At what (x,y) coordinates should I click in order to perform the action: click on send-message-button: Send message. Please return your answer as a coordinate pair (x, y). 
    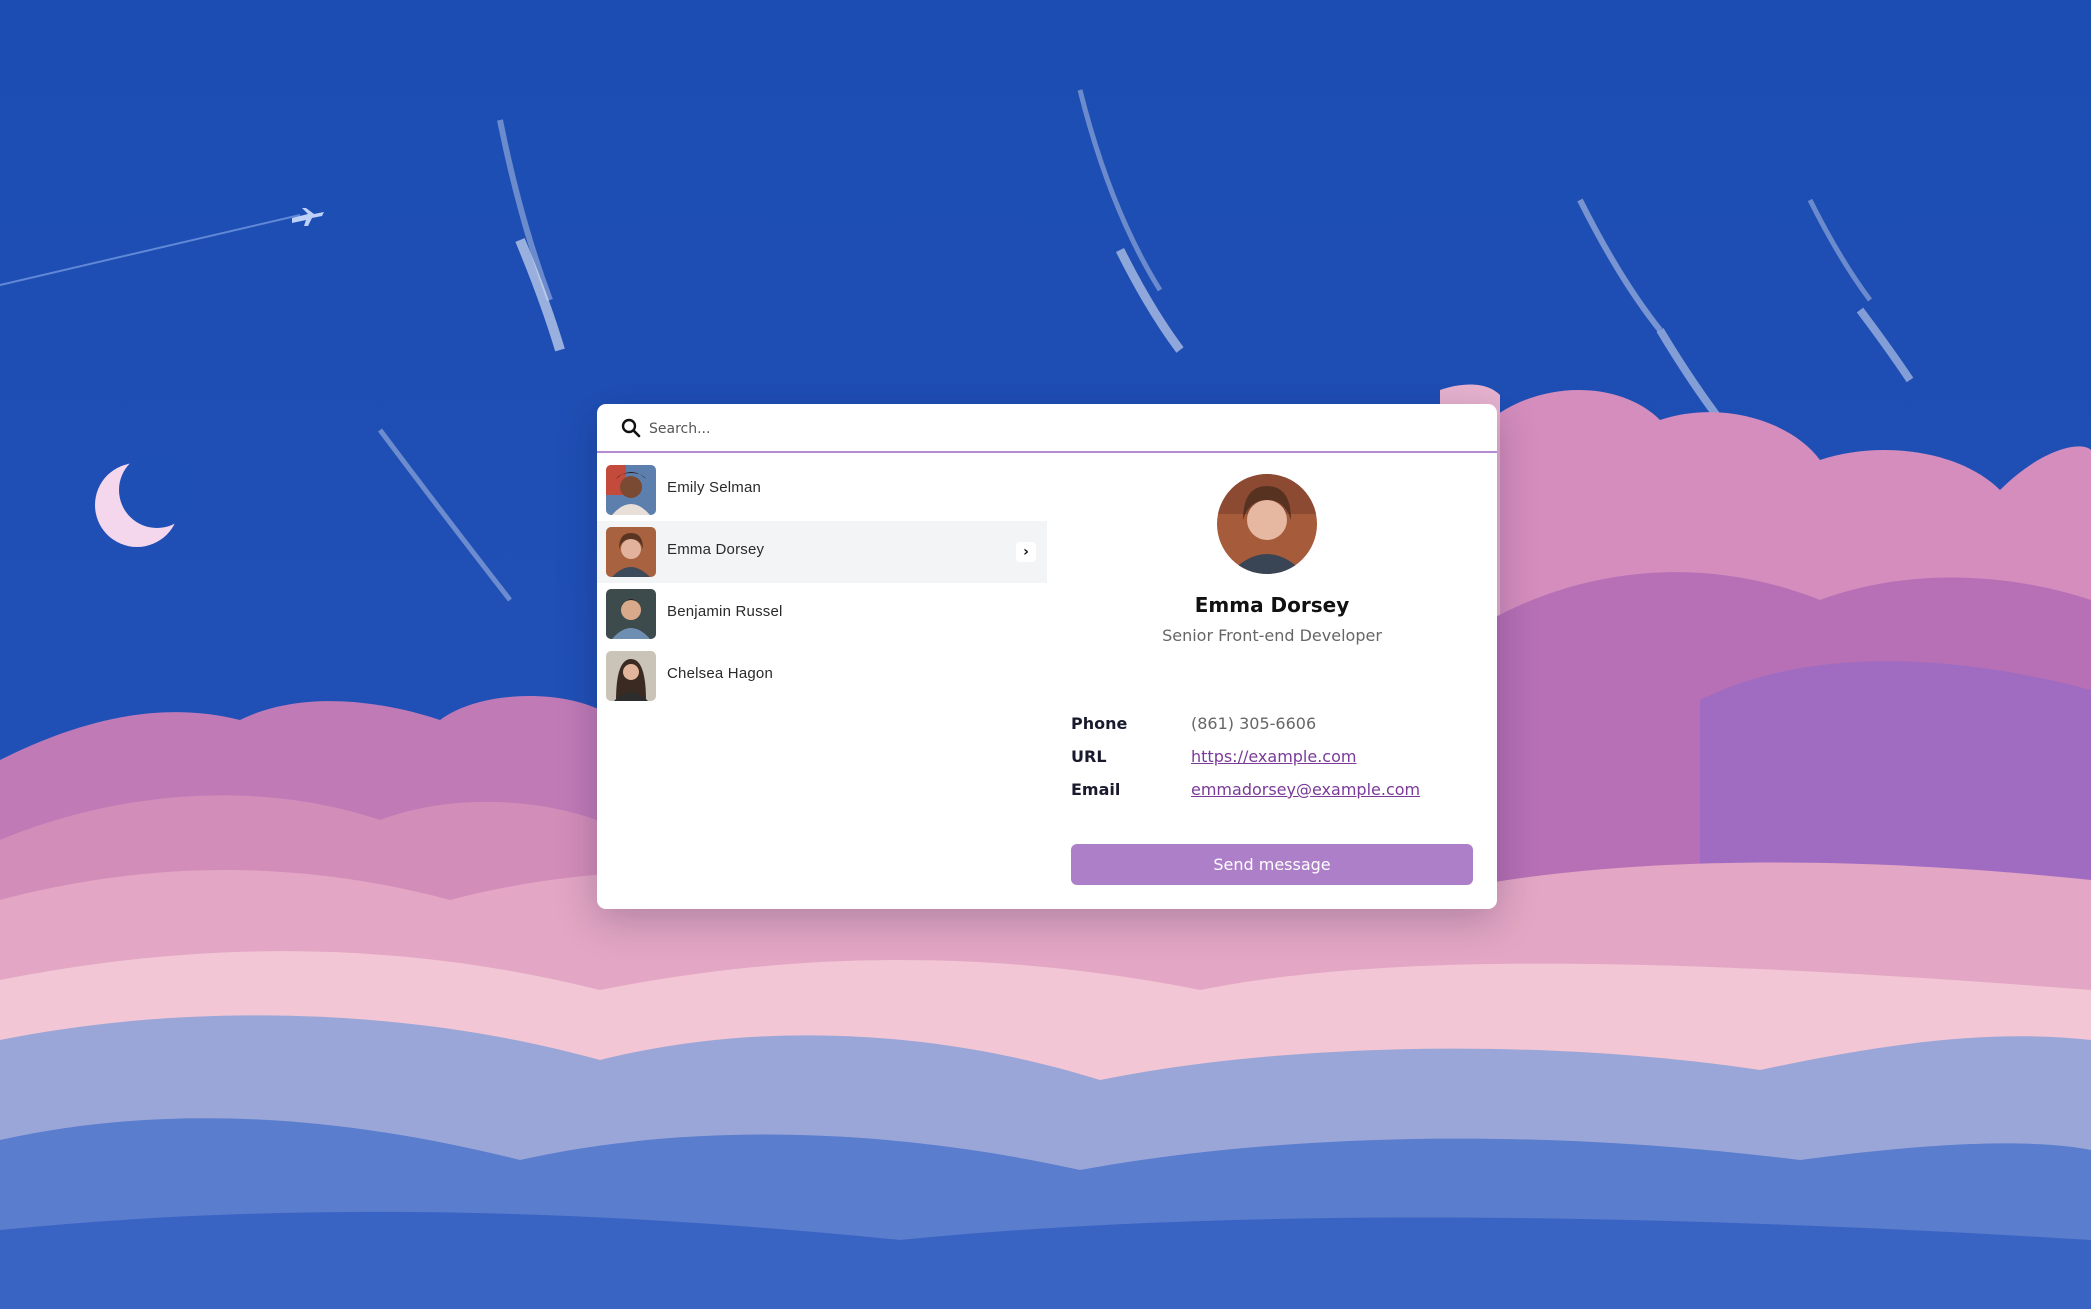
    Looking at the image, I should click on (1272, 864).